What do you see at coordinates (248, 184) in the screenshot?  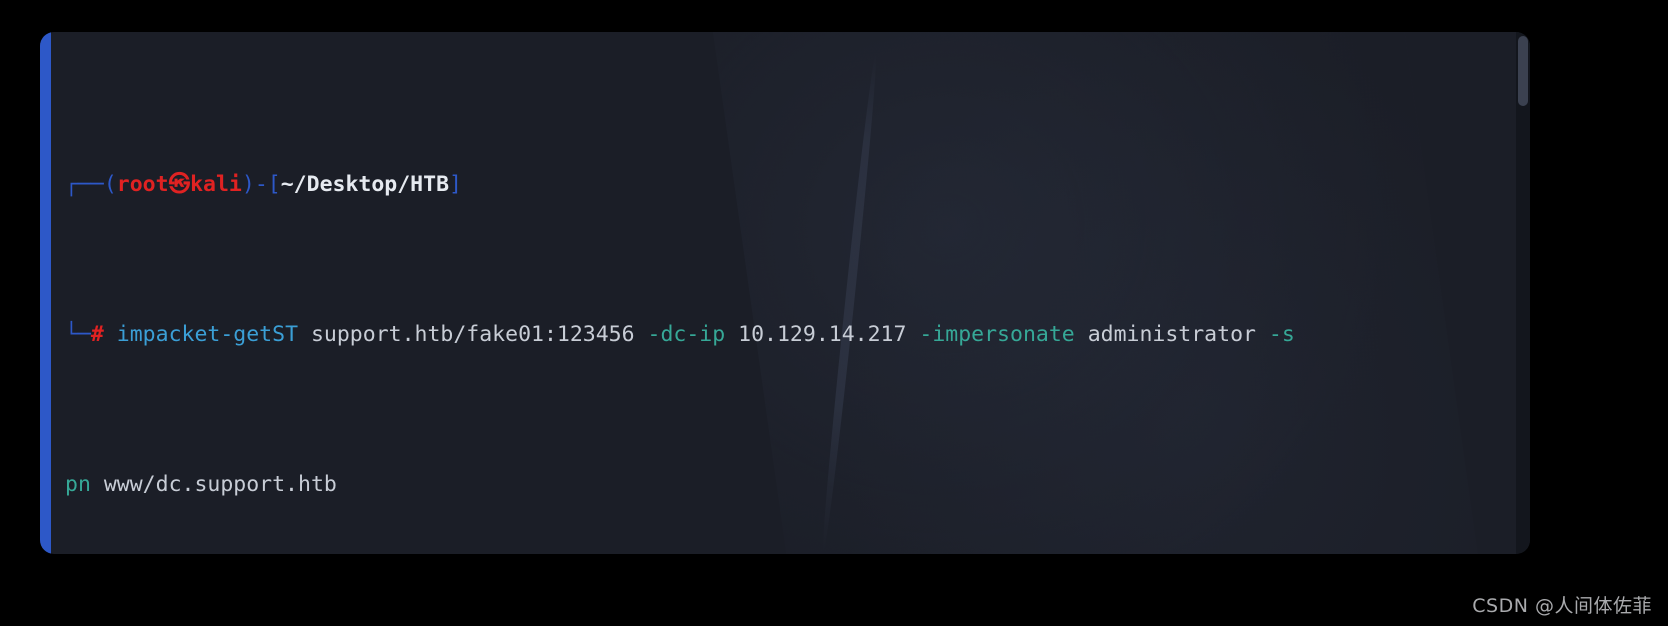 I see `prompt-close-paren: )` at bounding box center [248, 184].